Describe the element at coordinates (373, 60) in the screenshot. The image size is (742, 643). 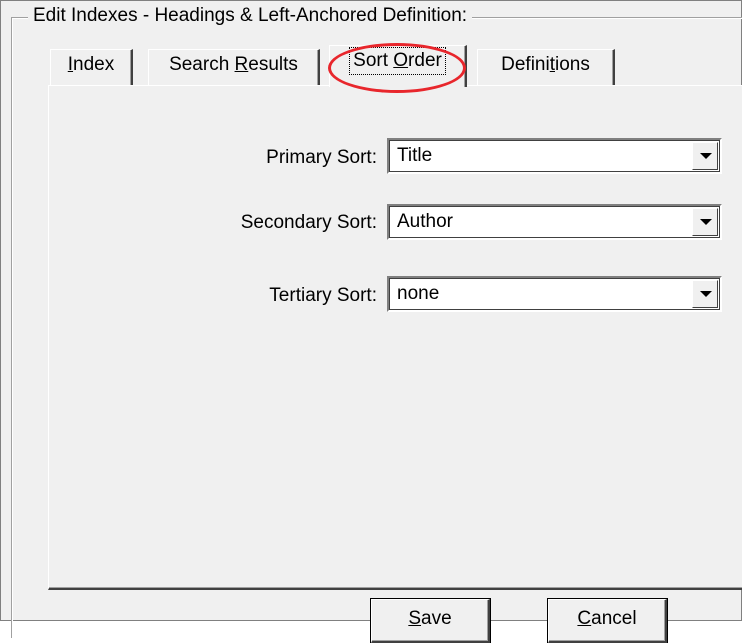
I see `tab-sort-order-label-pre: Sort` at that location.